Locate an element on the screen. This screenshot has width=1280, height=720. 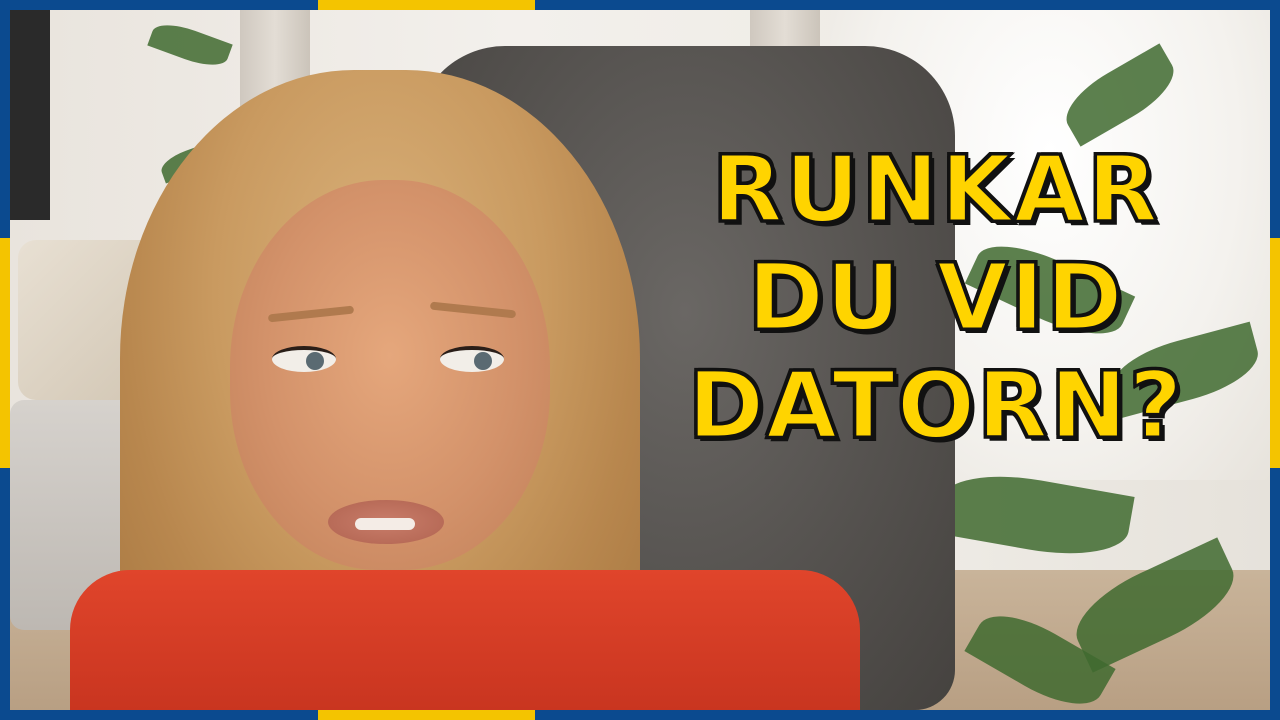
wall-picture is located at coordinates (30, 115).